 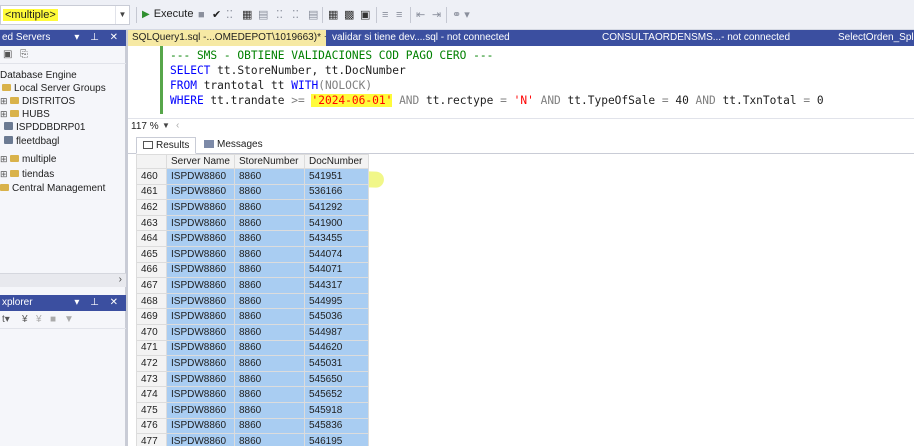 What do you see at coordinates (336, 439) in the screenshot?
I see `cell-doc-number: 546195` at bounding box center [336, 439].